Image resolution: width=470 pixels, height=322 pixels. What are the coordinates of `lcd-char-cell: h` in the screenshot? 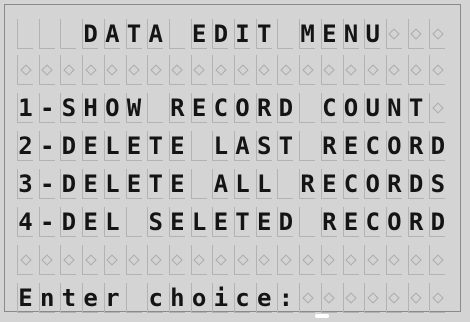 It's located at (176, 298).